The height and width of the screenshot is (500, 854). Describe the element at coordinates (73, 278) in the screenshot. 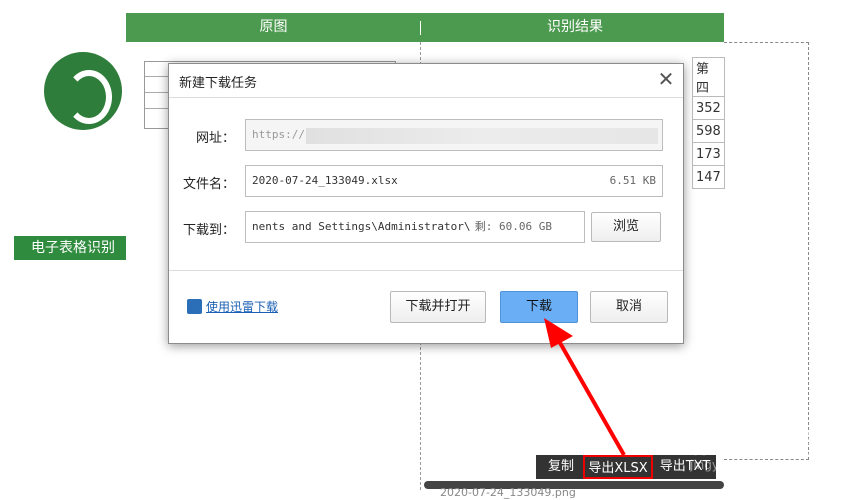

I see `nav-item-pdf: 扫描 PDF 转文字` at that location.